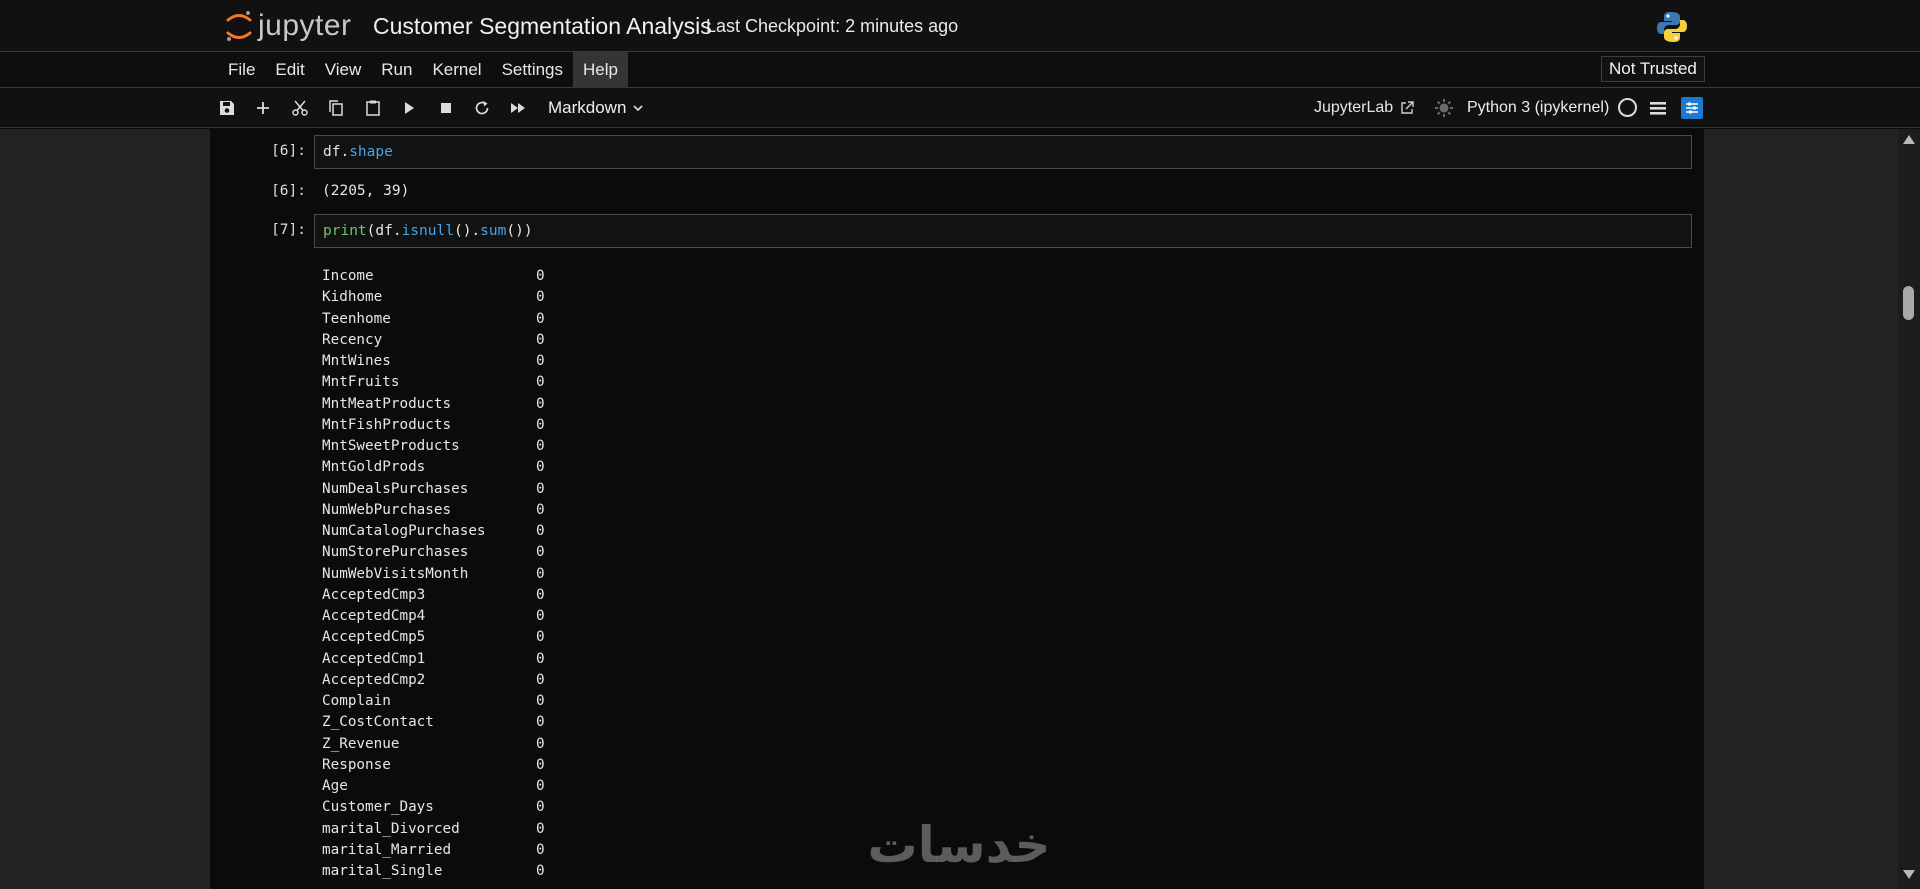 This screenshot has height=889, width=1920. Describe the element at coordinates (433, 786) in the screenshot. I see `output-row: Age 0` at that location.